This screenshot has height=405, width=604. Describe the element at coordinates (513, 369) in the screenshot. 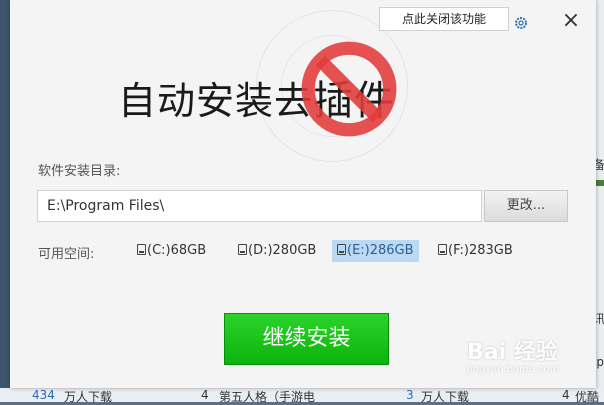

I see `watermark-url: jingyan.baidu.com` at that location.